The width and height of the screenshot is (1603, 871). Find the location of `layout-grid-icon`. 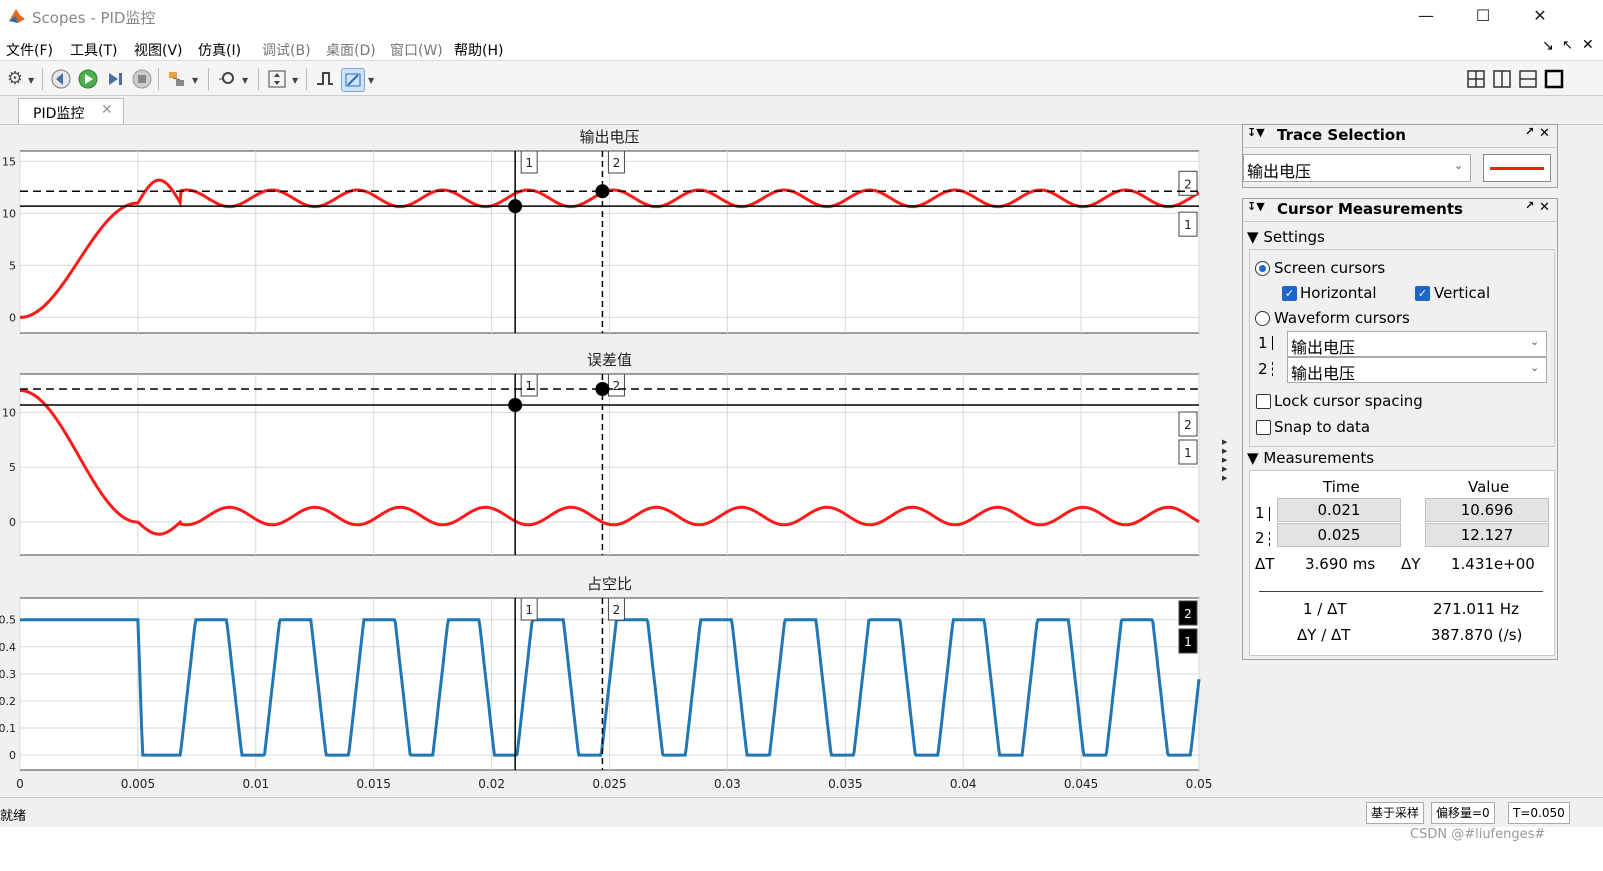

layout-grid-icon is located at coordinates (1476, 79).